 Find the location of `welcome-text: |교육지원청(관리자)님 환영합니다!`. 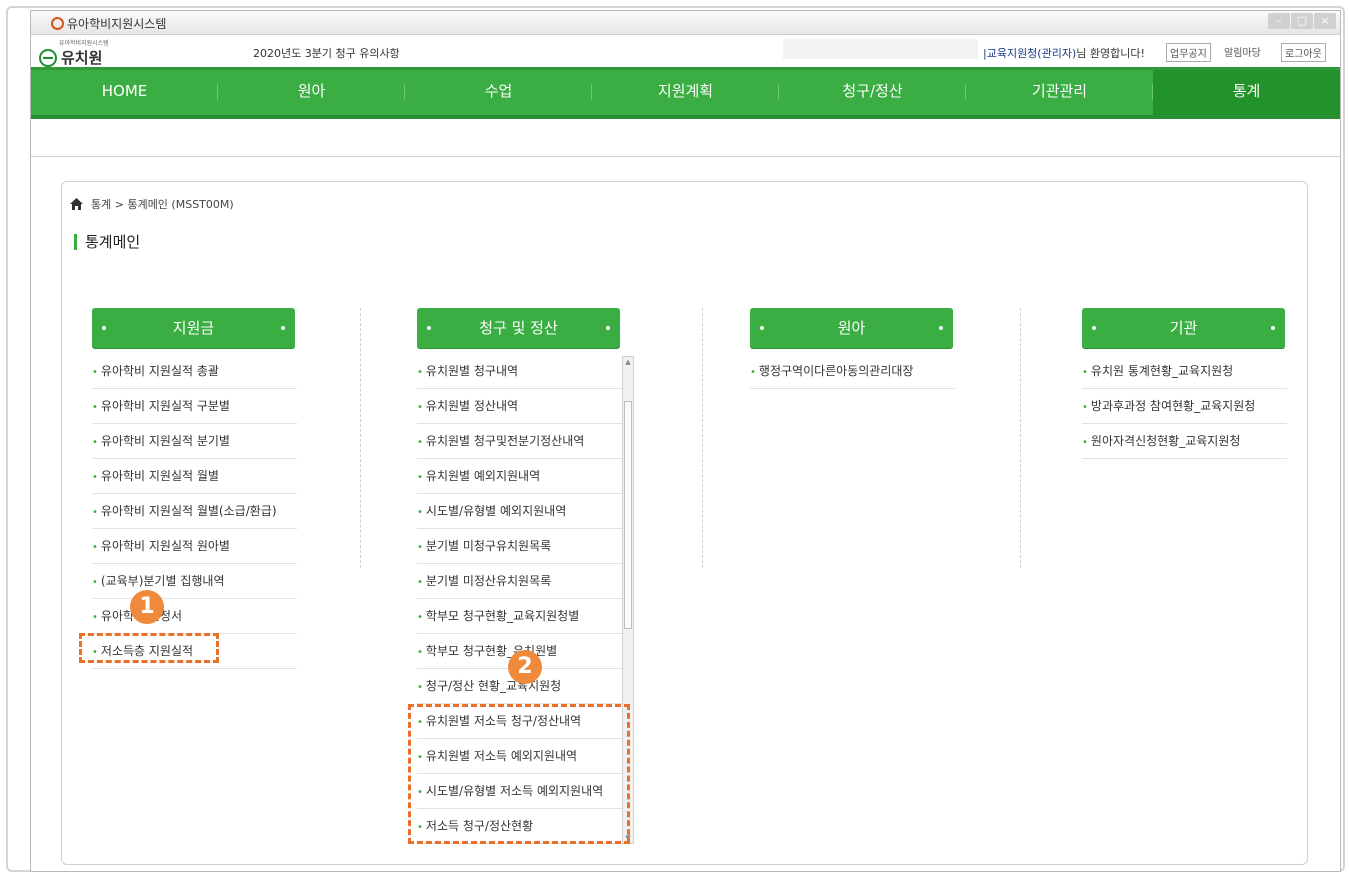

welcome-text: |교육지원청(관리자)님 환영합니다! is located at coordinates (1064, 53).